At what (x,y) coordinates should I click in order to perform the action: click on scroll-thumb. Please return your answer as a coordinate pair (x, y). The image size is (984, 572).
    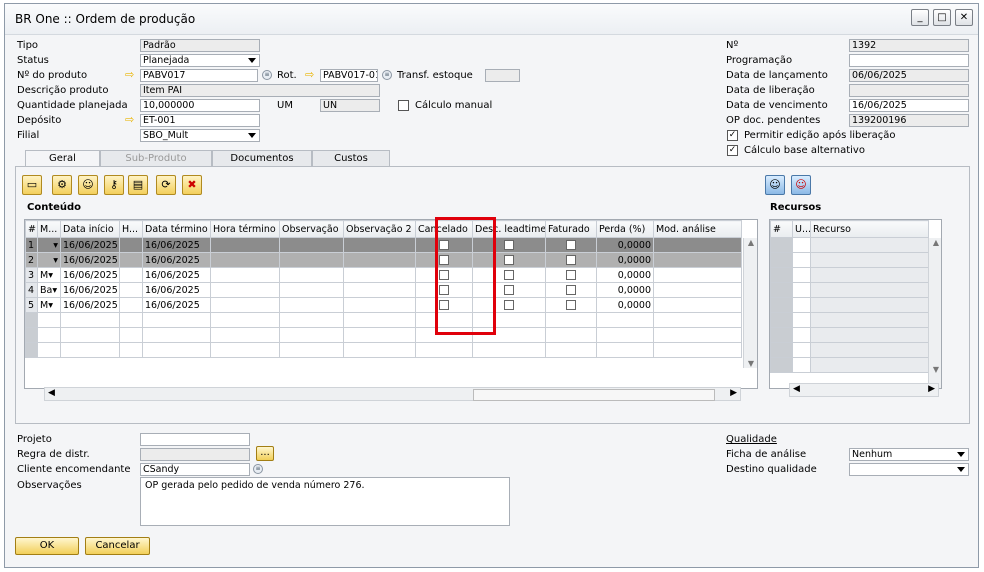
    Looking at the image, I should click on (594, 395).